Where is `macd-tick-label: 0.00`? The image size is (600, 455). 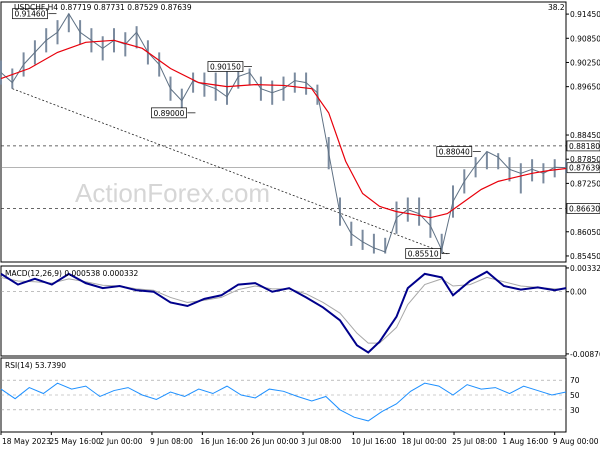 macd-tick-label: 0.00 is located at coordinates (578, 292).